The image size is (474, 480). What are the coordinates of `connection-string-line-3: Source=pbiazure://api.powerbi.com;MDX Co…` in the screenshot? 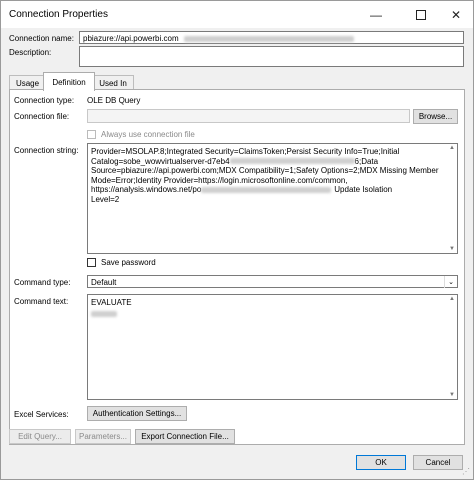 It's located at (265, 171).